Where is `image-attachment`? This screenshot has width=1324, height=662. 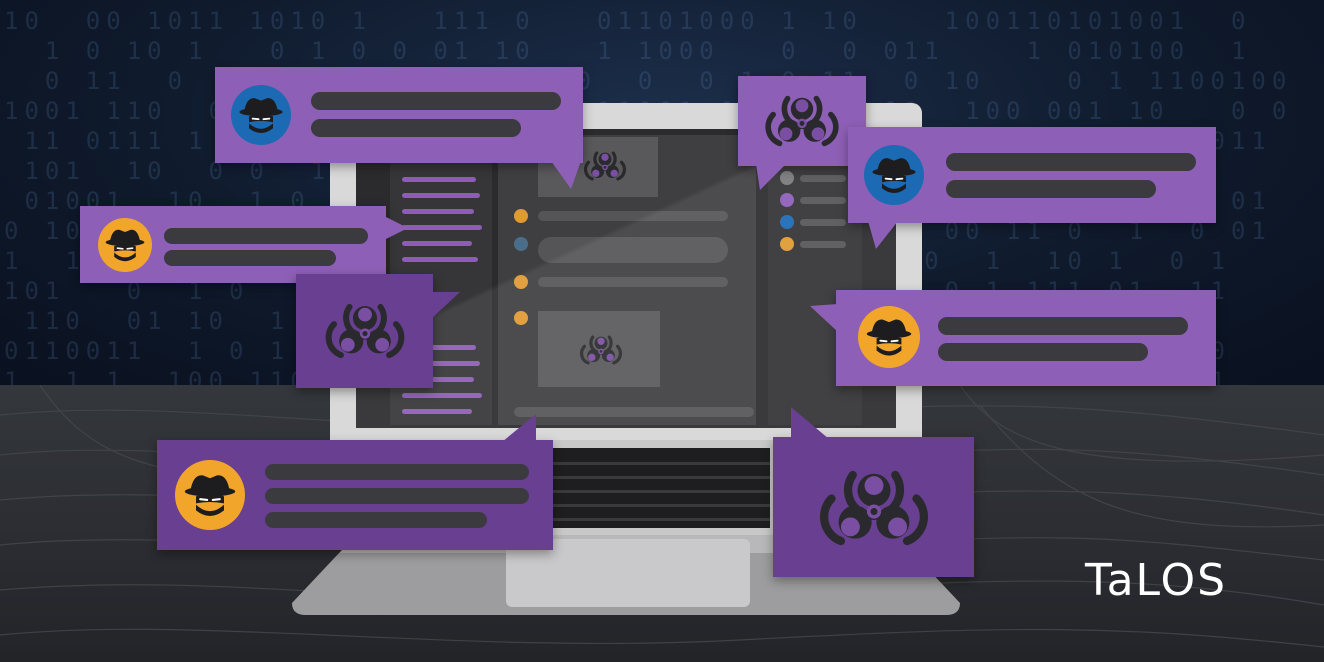 image-attachment is located at coordinates (599, 349).